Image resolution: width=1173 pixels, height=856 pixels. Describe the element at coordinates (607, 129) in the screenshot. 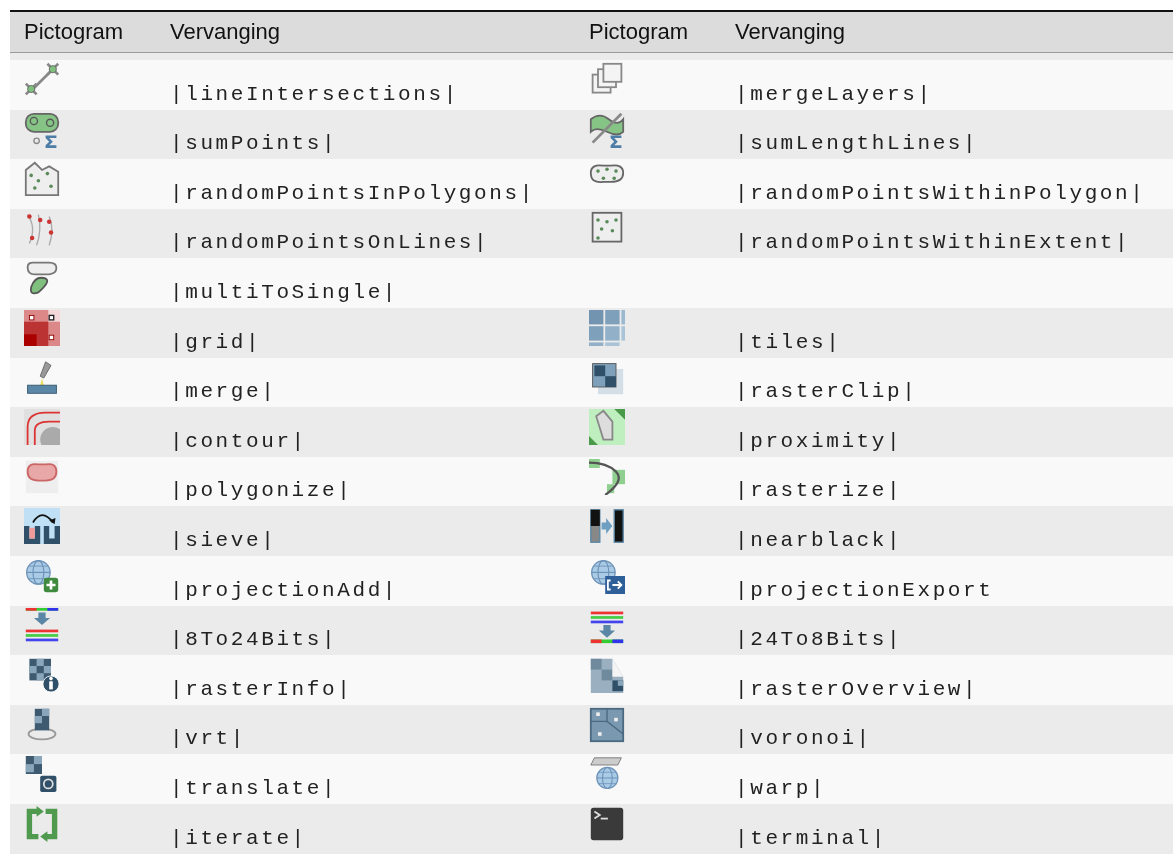

I see `lines-sum-icon` at that location.